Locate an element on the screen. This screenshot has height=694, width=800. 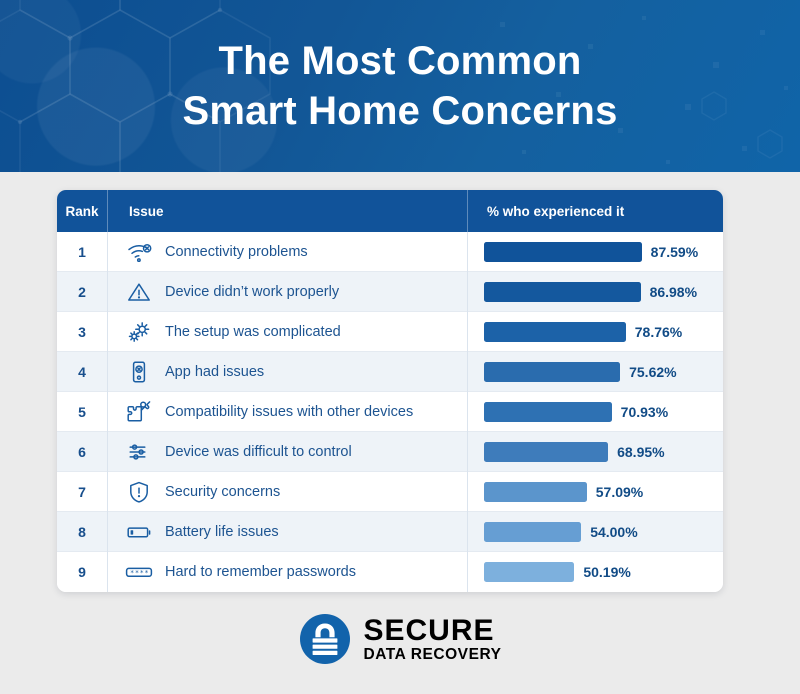
percent-cell: 78.76% is located at coordinates (595, 331).